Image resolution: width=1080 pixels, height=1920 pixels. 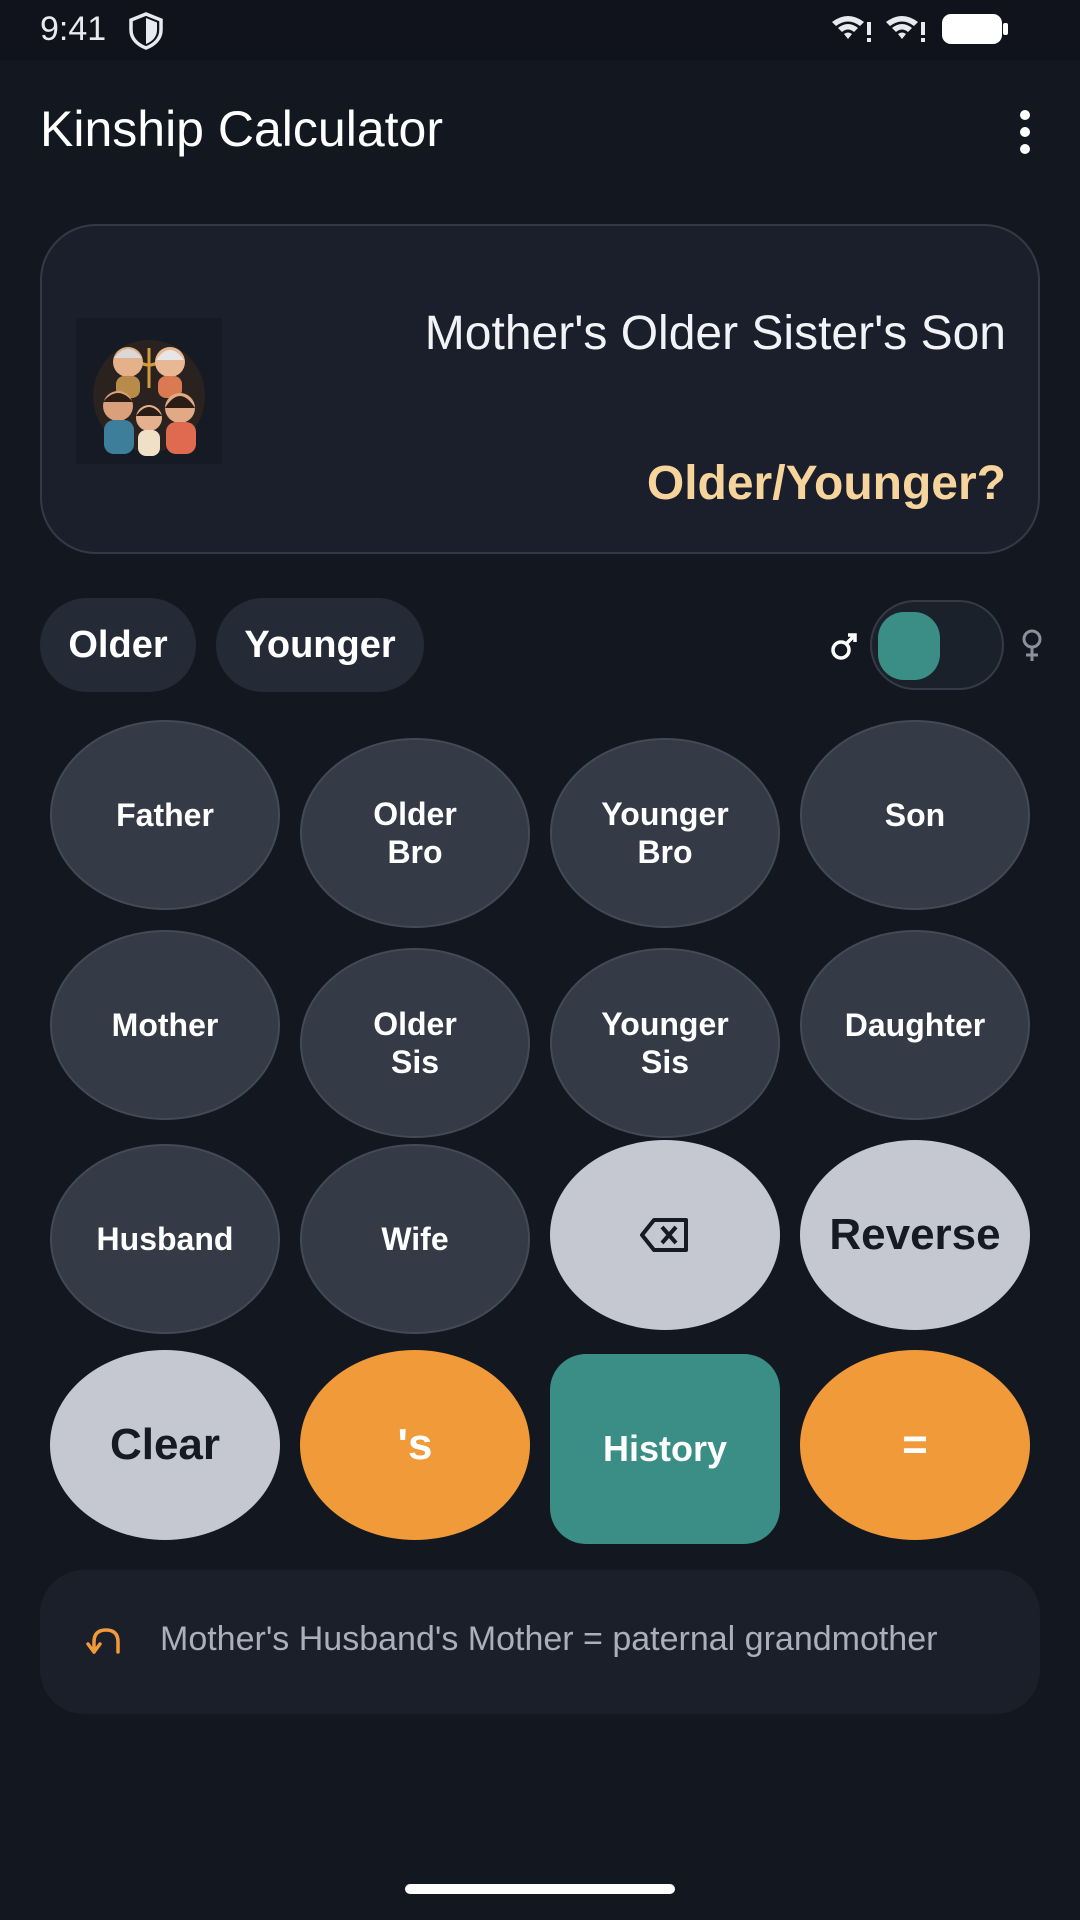 What do you see at coordinates (73, 29) in the screenshot?
I see `status-time: 9:41` at bounding box center [73, 29].